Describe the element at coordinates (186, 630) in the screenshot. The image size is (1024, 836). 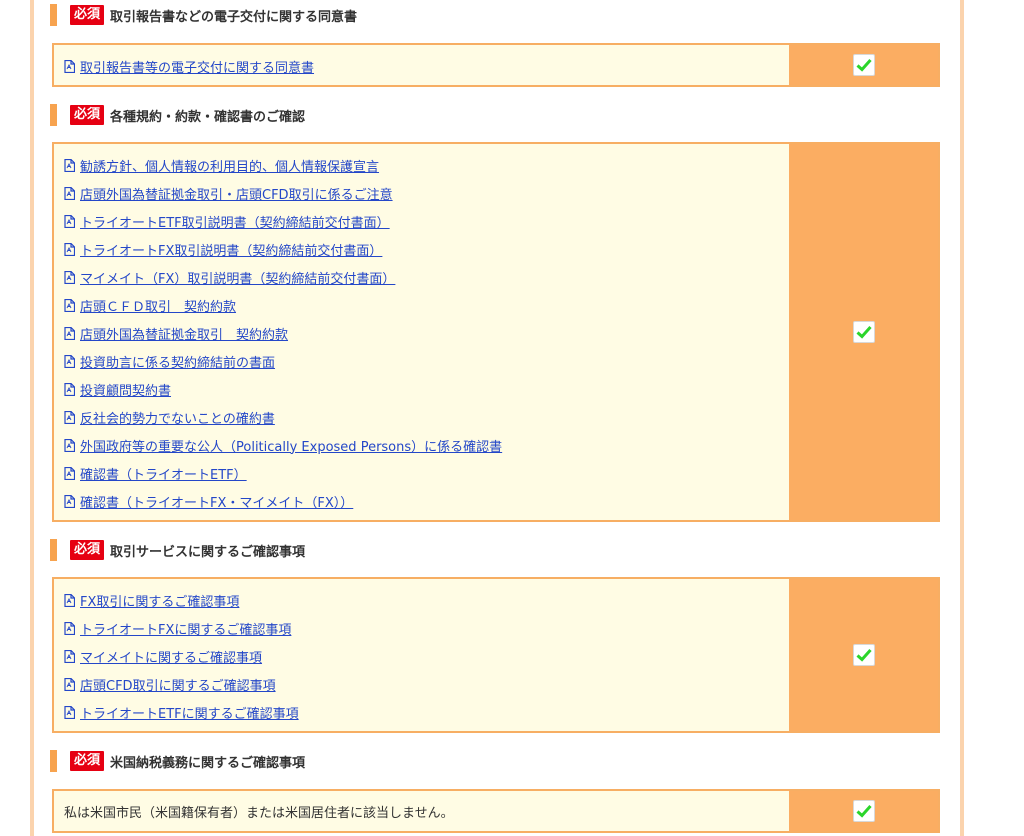
I see `document-link-label: トライオートFXに関するご確認事項` at that location.